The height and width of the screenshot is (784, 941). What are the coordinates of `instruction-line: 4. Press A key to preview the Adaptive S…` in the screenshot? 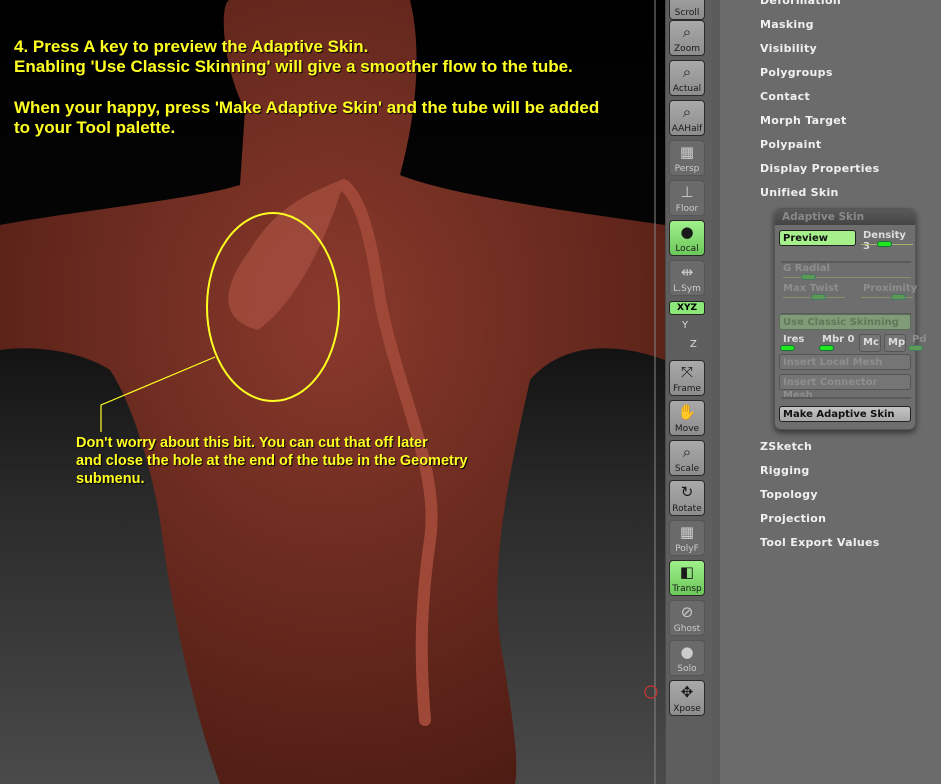 It's located at (191, 46).